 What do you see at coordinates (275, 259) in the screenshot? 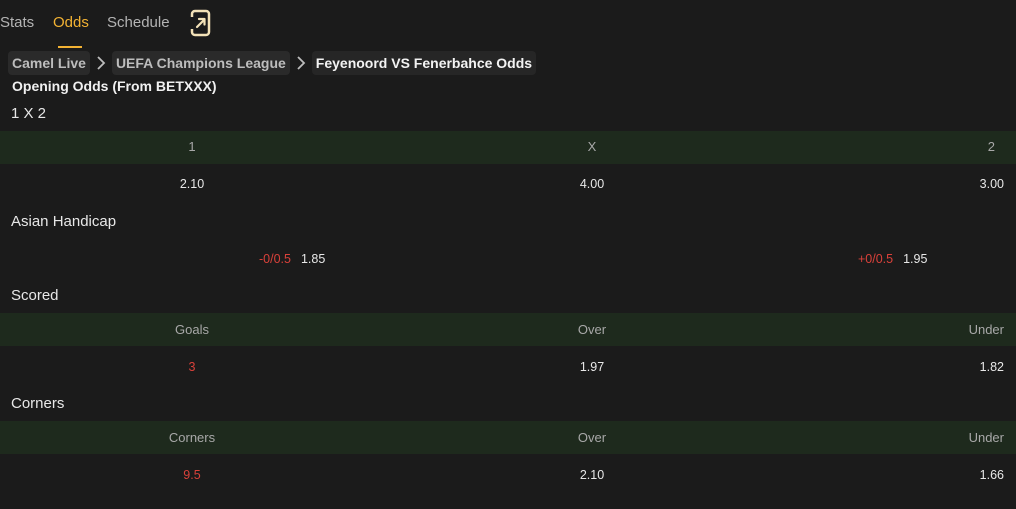
I see `handicap-home-line: -0/0.5` at bounding box center [275, 259].